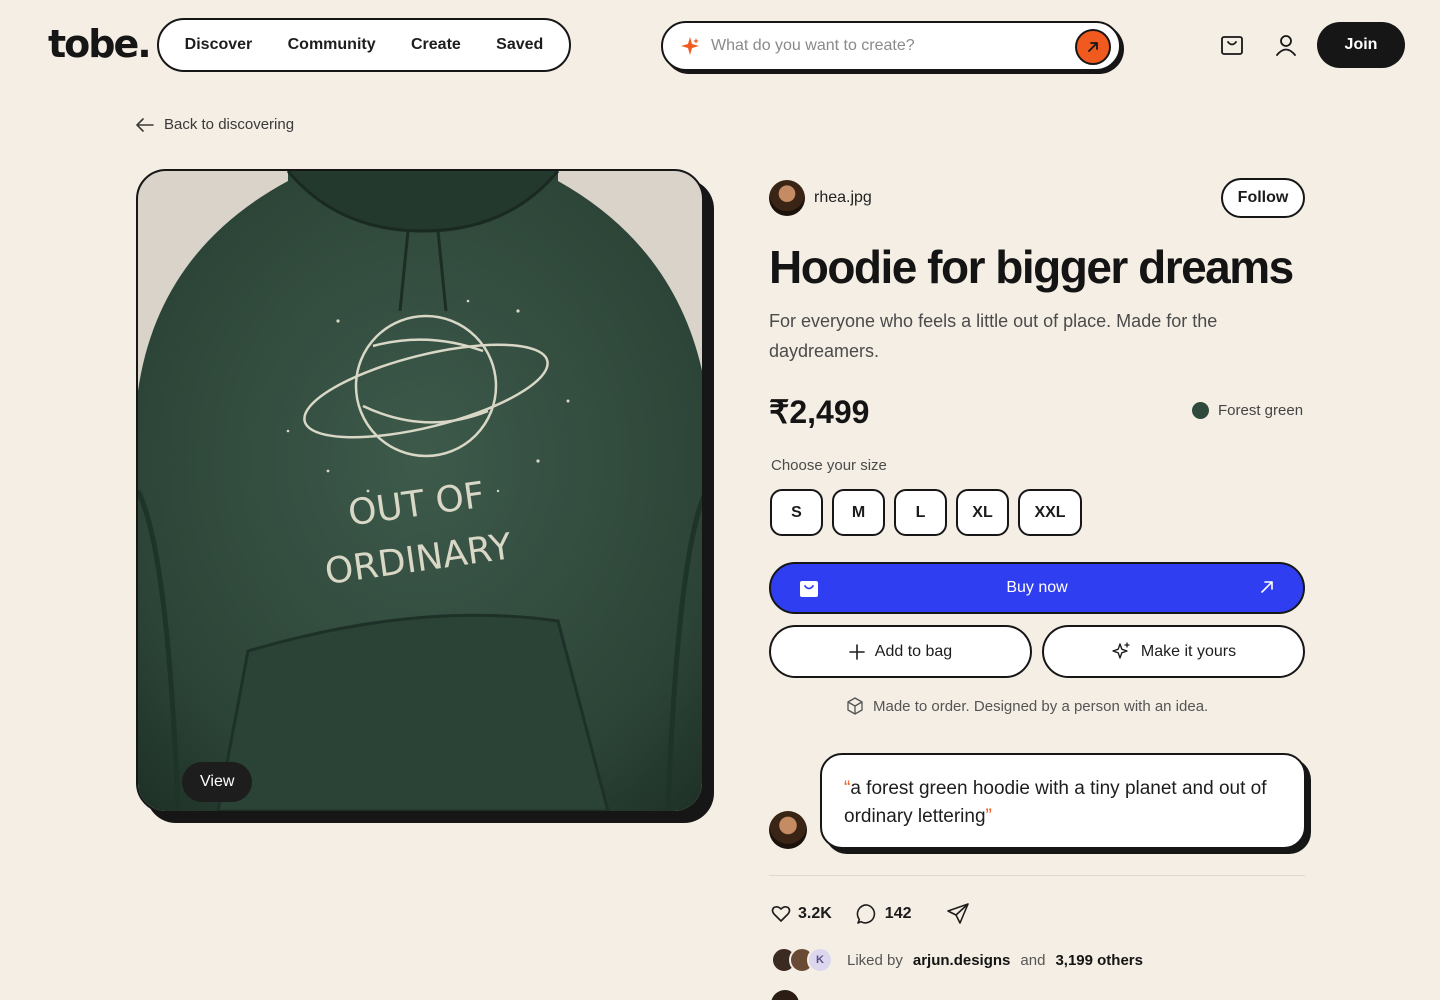  I want to click on main-nav: Discover Community Create Saved, so click(364, 45).